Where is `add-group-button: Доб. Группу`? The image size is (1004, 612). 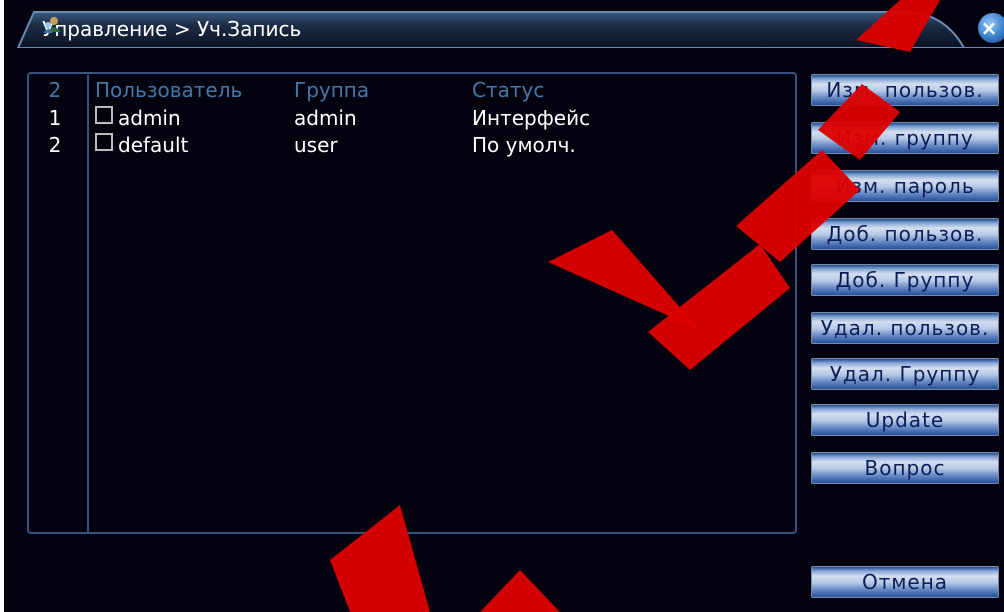
add-group-button: Доб. Группу is located at coordinates (905, 280).